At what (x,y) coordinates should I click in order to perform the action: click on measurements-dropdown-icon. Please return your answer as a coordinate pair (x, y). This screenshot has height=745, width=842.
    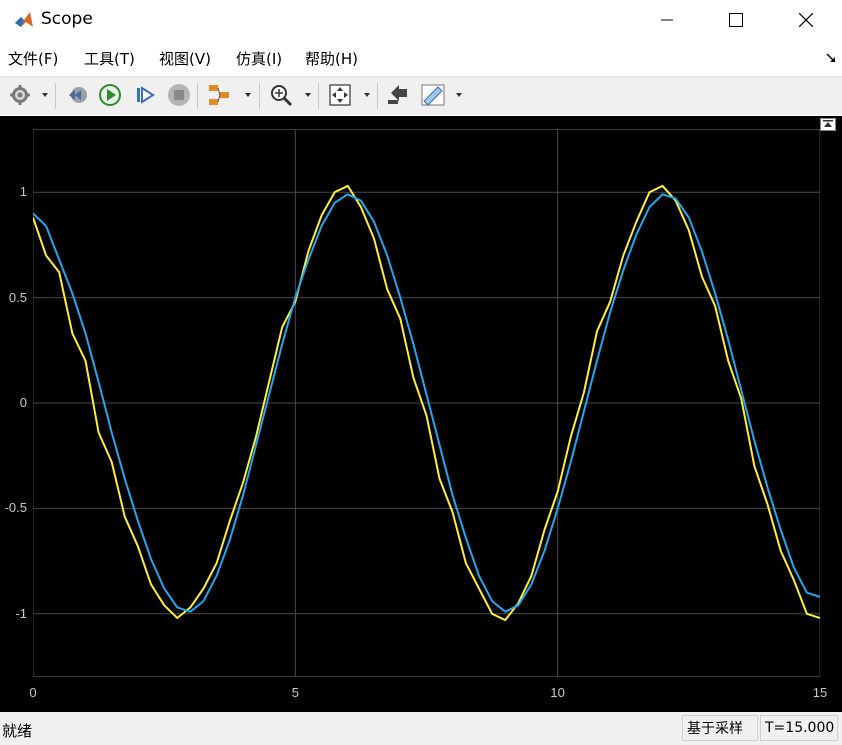
    Looking at the image, I should click on (459, 95).